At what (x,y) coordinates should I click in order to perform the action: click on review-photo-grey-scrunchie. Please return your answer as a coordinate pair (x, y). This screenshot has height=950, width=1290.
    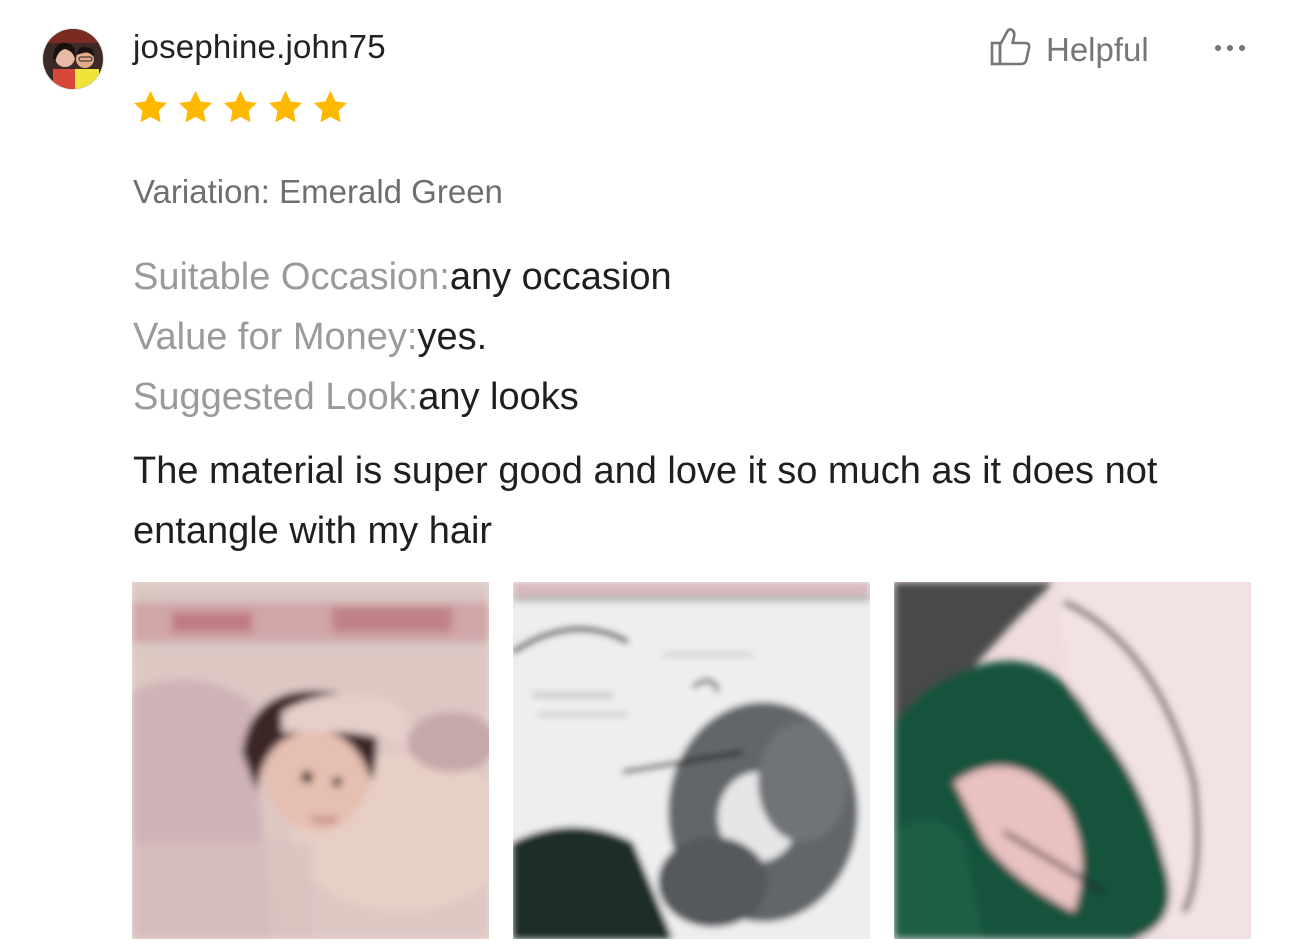
    Looking at the image, I should click on (691, 760).